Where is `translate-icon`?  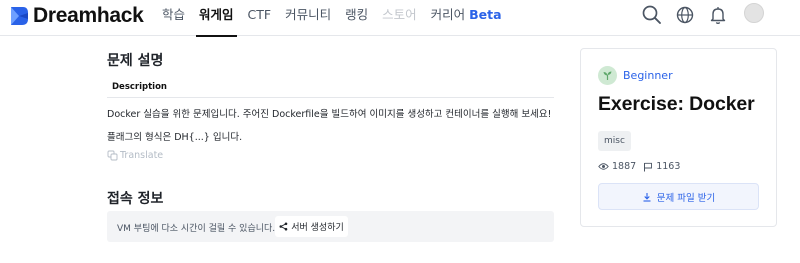 translate-icon is located at coordinates (112, 155).